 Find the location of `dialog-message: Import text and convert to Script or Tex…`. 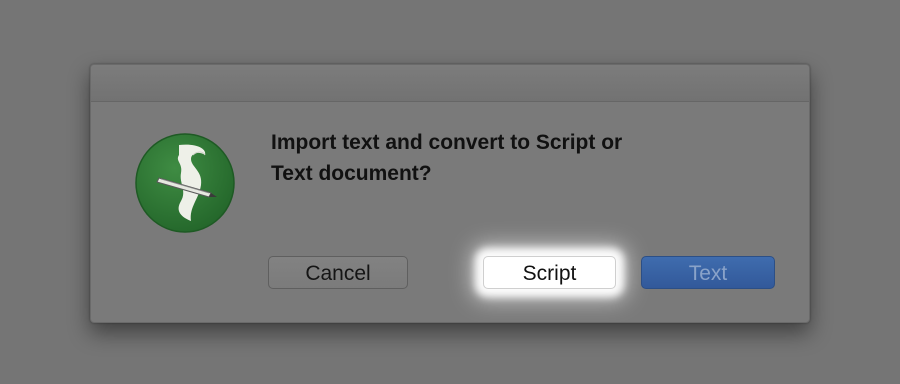

dialog-message: Import text and convert to Script or Tex… is located at coordinates (486, 158).